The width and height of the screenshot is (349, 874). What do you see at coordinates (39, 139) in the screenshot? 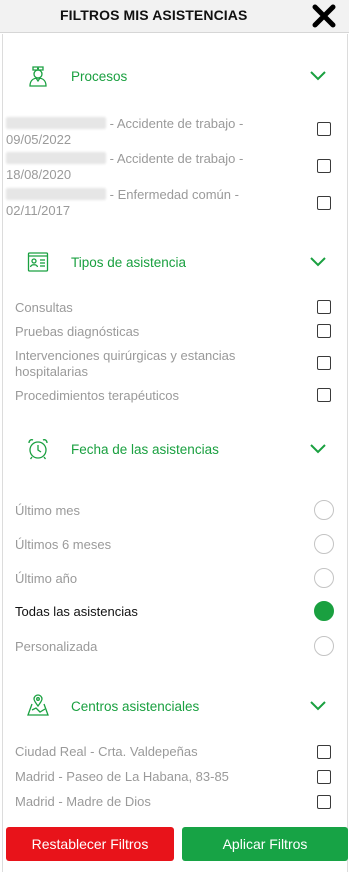
I see `proceso-date: 09/05/2022` at bounding box center [39, 139].